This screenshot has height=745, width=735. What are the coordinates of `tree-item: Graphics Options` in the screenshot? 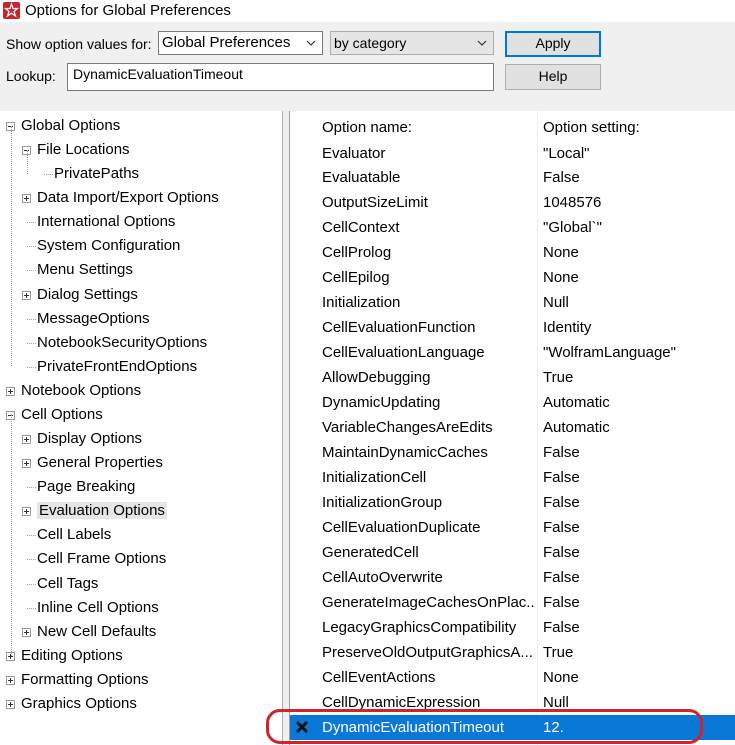 It's located at (79, 704).